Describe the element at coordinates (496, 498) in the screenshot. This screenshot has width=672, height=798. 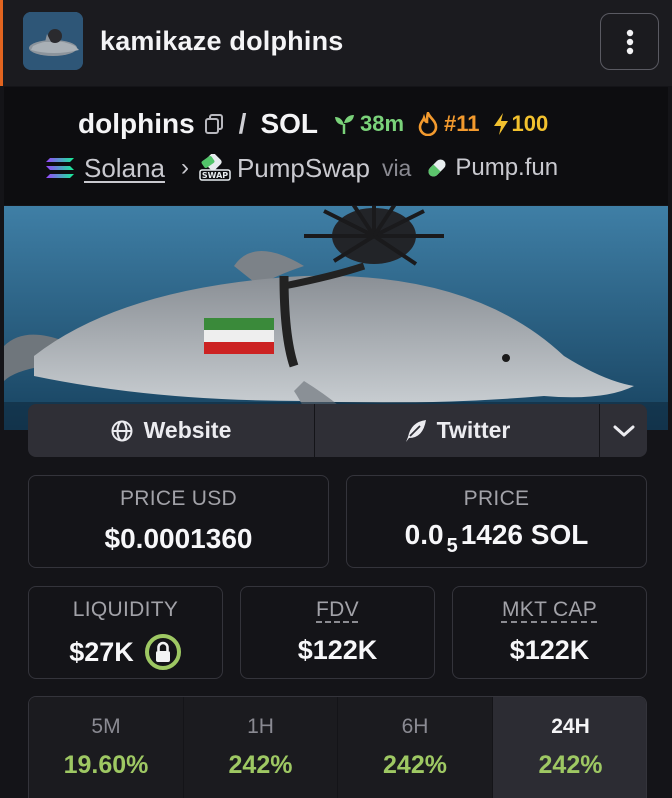
I see `price-native-label: PRICE` at that location.